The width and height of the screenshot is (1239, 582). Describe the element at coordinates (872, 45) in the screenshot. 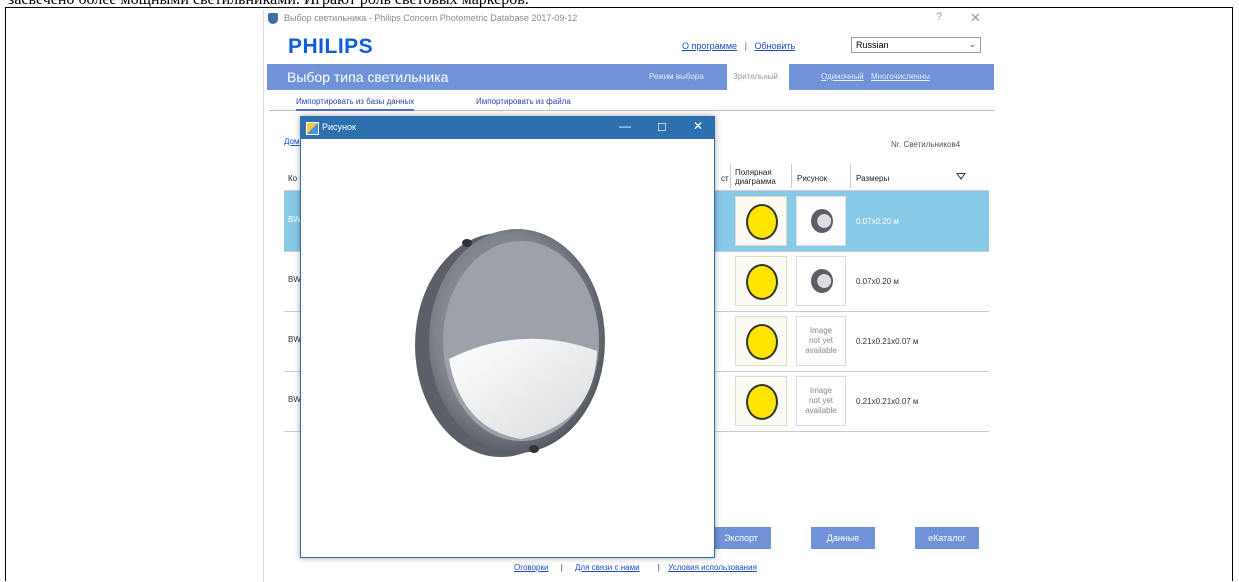

I see `language-value: Russian` at that location.